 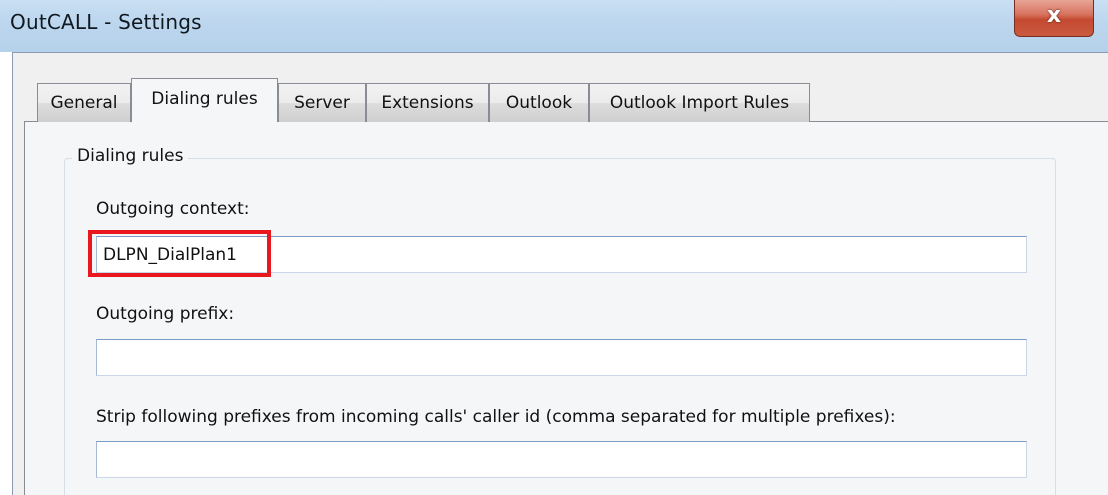 I want to click on tab-outlook-import-rules: Outlook Import Rules, so click(x=699, y=102).